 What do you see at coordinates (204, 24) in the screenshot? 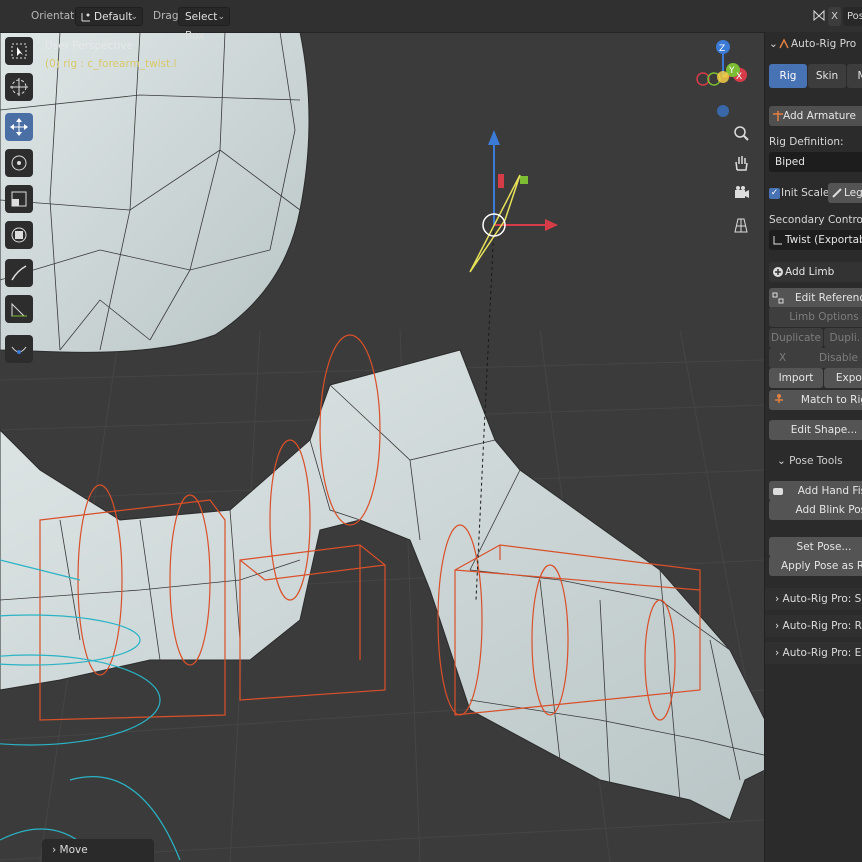
I see `drag-dropdown: Select Box ⌄` at bounding box center [204, 24].